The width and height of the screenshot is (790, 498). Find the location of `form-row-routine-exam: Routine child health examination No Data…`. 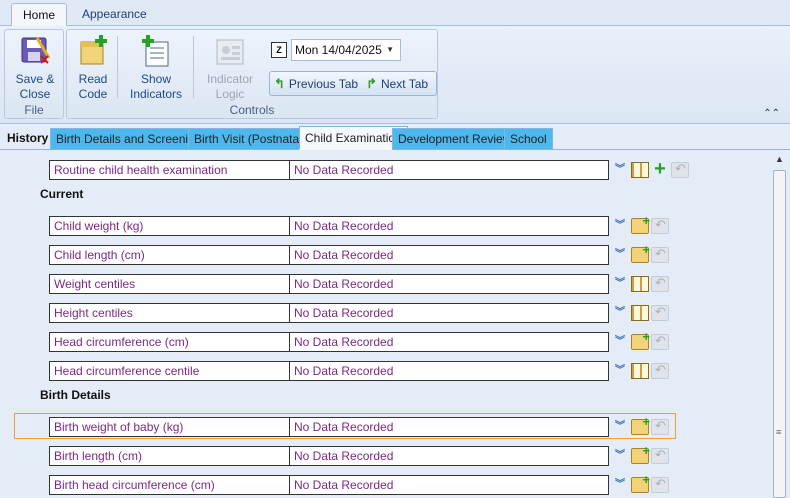

form-row-routine-exam: Routine child health examination No Data… is located at coordinates (370, 169).